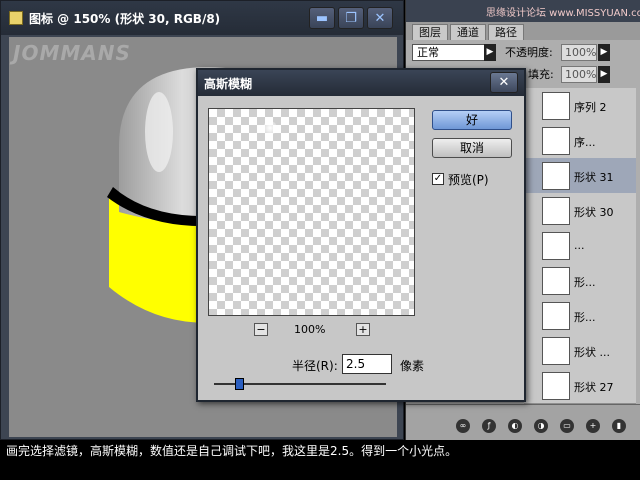 The height and width of the screenshot is (480, 640). What do you see at coordinates (541, 74) in the screenshot?
I see `fill-label: 填充:` at bounding box center [541, 74].